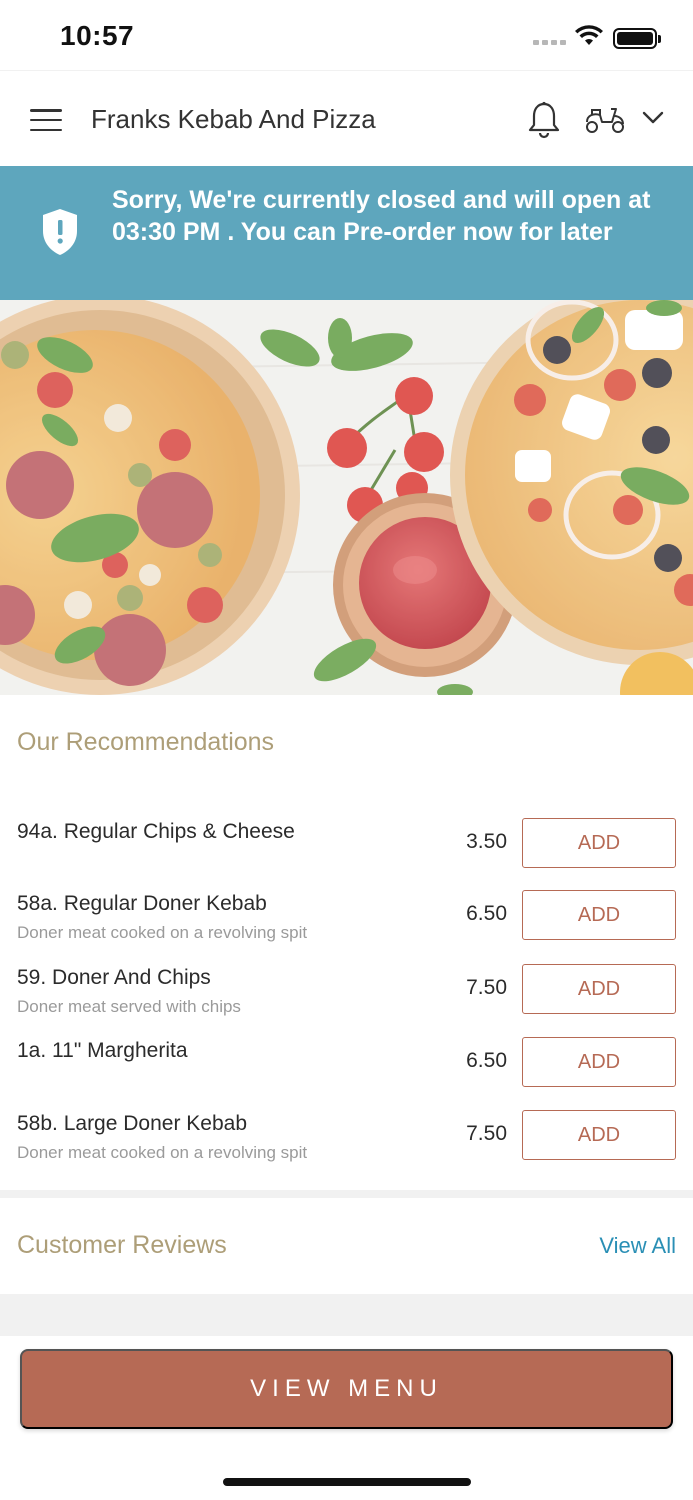 This screenshot has height=1500, width=693. I want to click on home-indicator, so click(347, 1482).